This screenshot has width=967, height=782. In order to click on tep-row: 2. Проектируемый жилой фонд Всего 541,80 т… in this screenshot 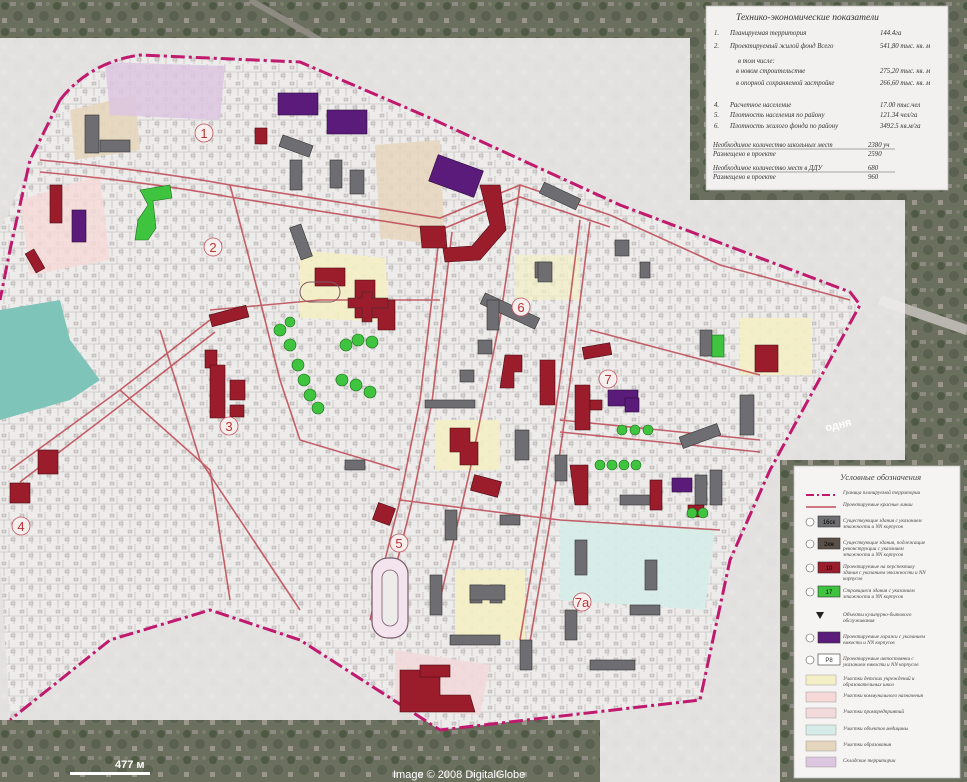, I will do `click(822, 46)`.